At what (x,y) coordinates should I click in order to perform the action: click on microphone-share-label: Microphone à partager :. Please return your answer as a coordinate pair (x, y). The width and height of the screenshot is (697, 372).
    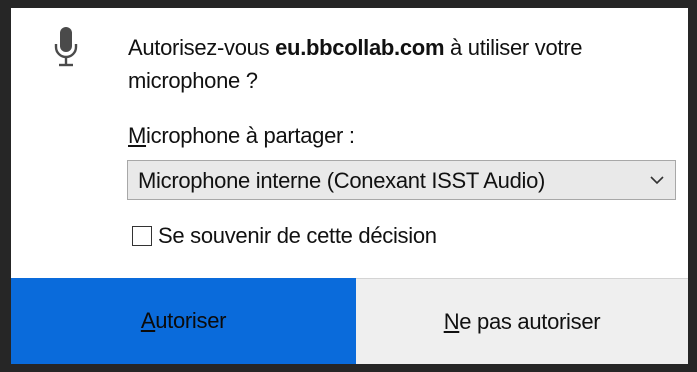
    Looking at the image, I should click on (241, 136).